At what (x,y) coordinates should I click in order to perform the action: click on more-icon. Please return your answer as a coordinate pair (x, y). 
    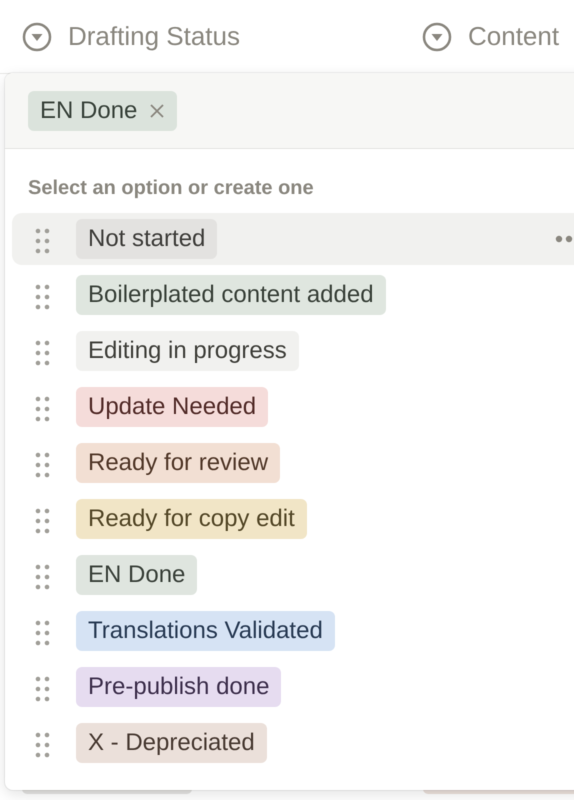
    Looking at the image, I should click on (564, 239).